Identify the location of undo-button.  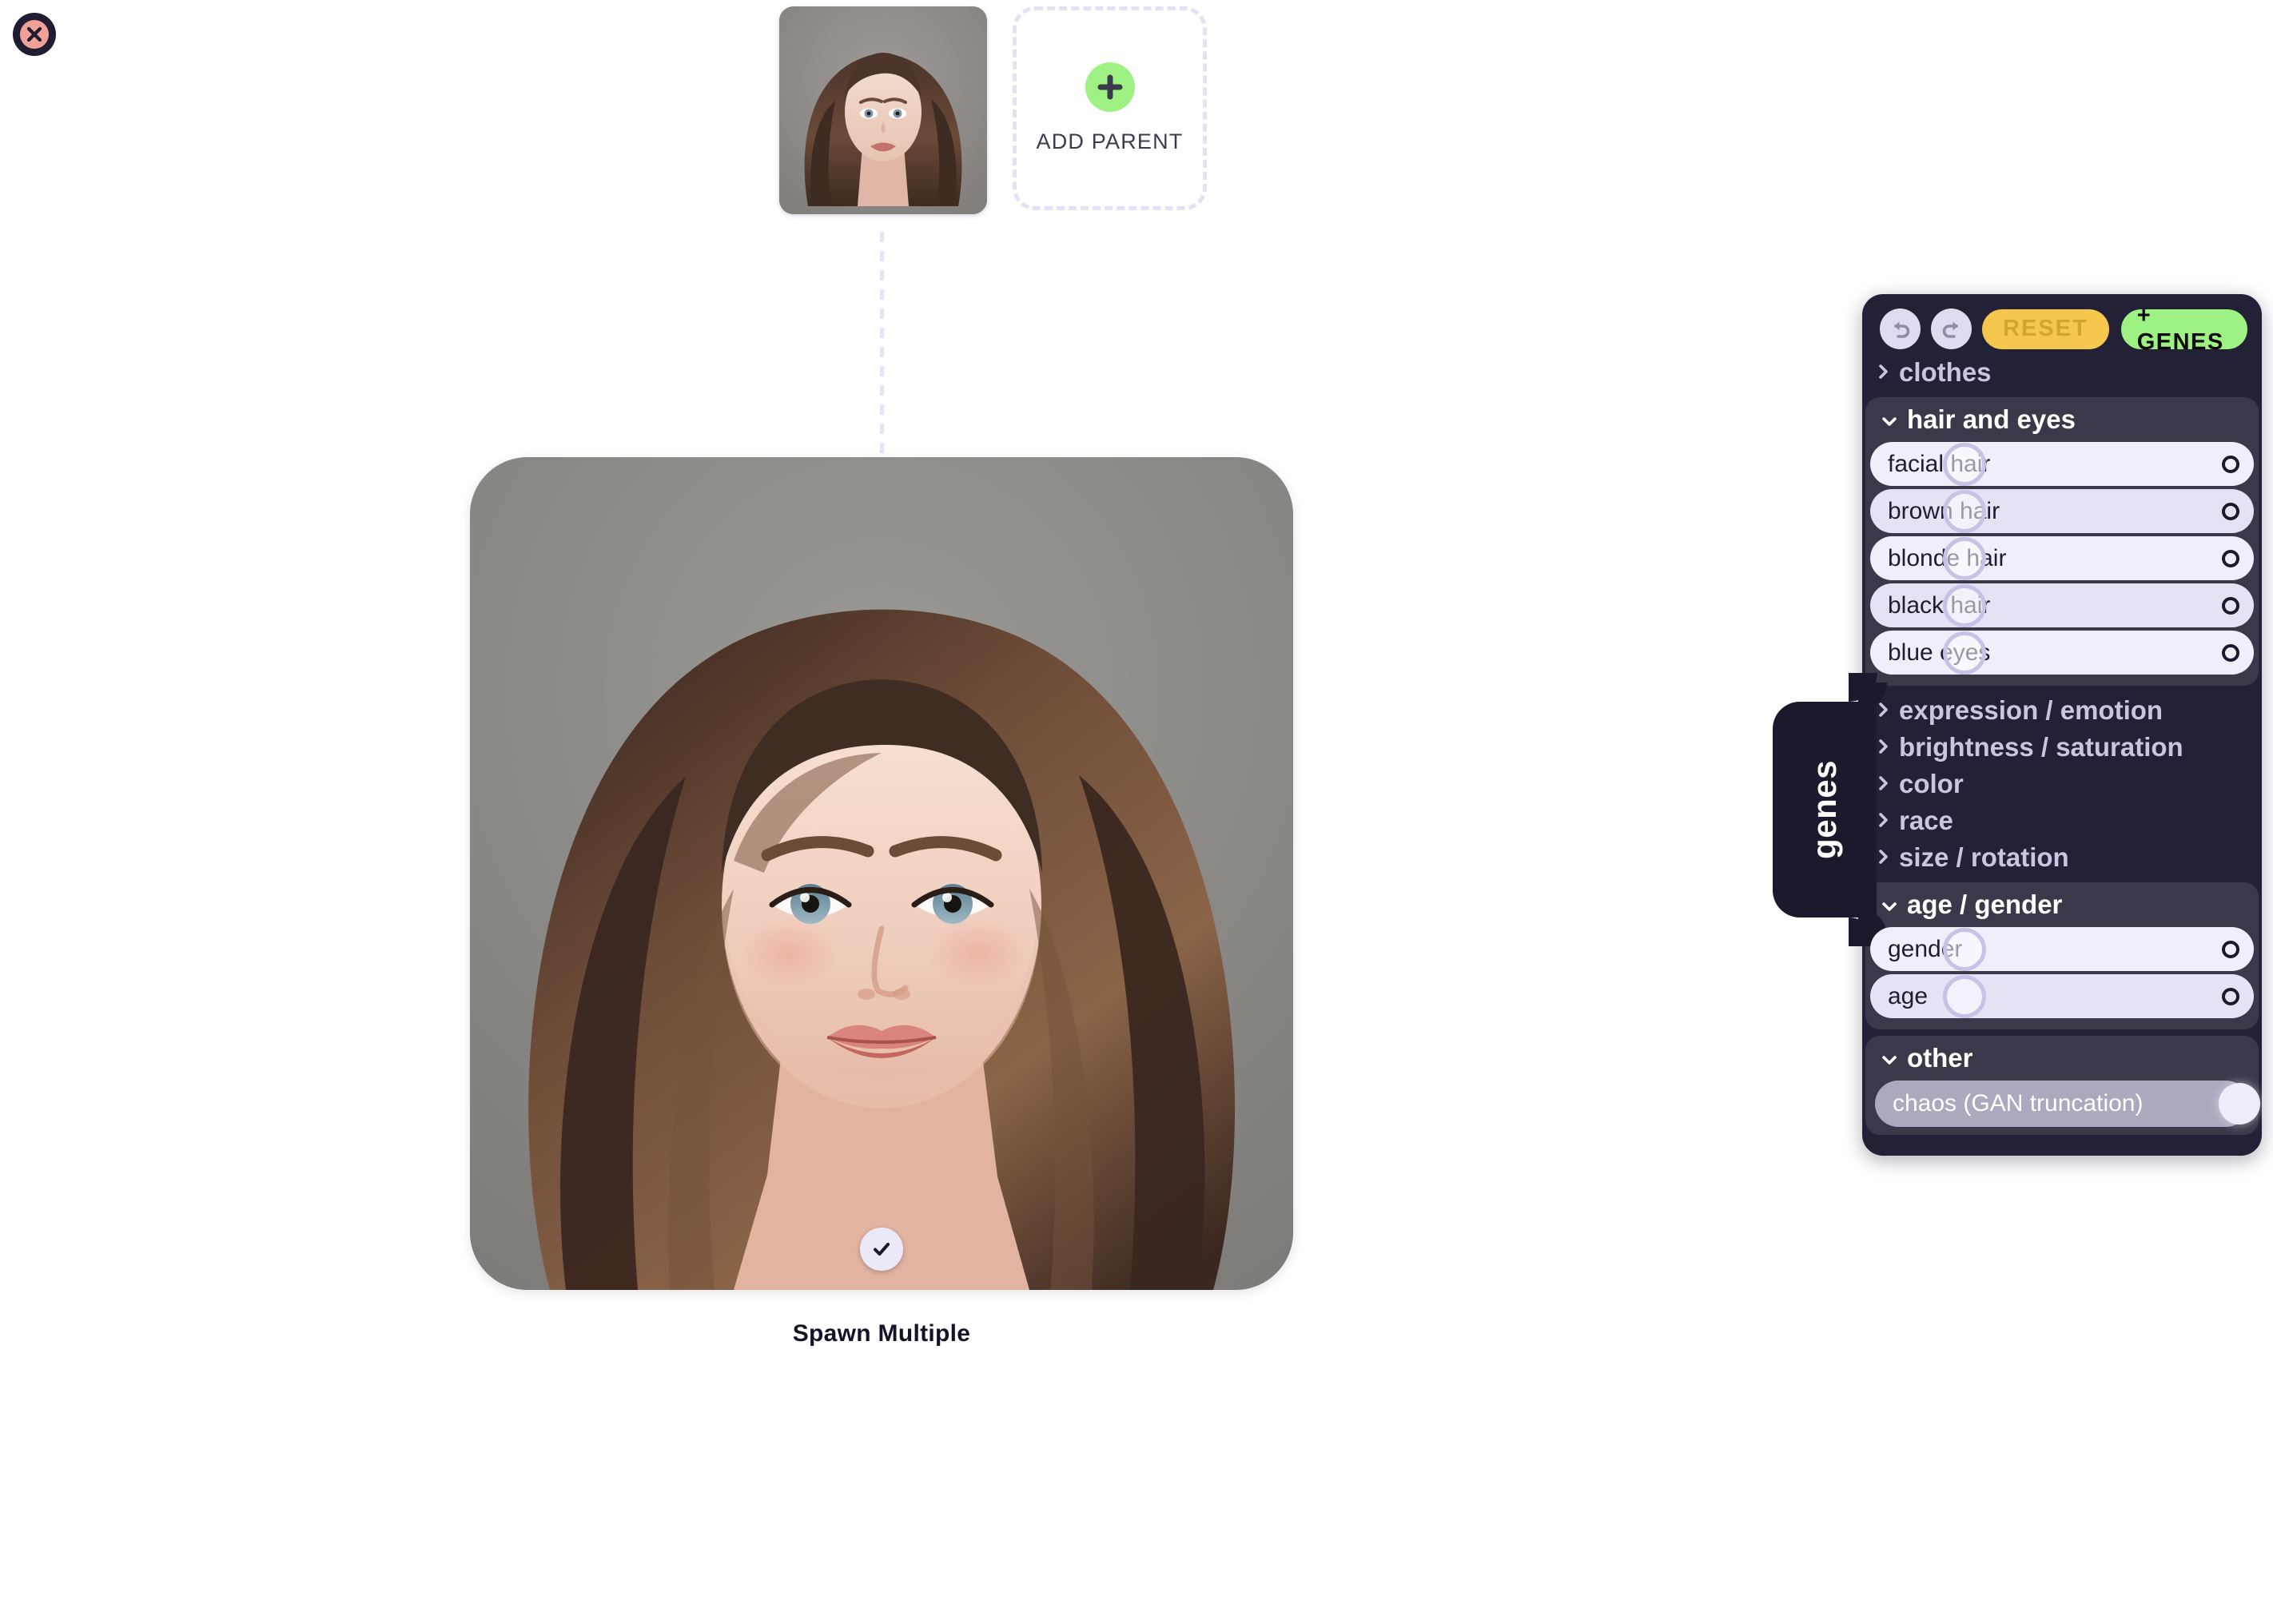
(1901, 328).